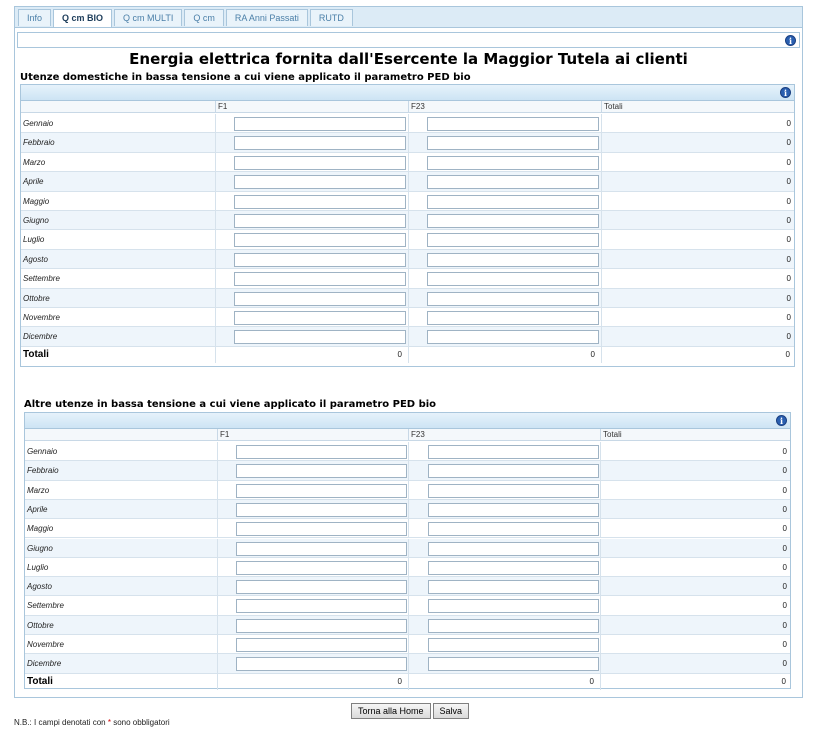 This screenshot has width=826, height=744. Describe the element at coordinates (148, 17) in the screenshot. I see `tab-q-cm-multi: Q cm MULTI` at that location.